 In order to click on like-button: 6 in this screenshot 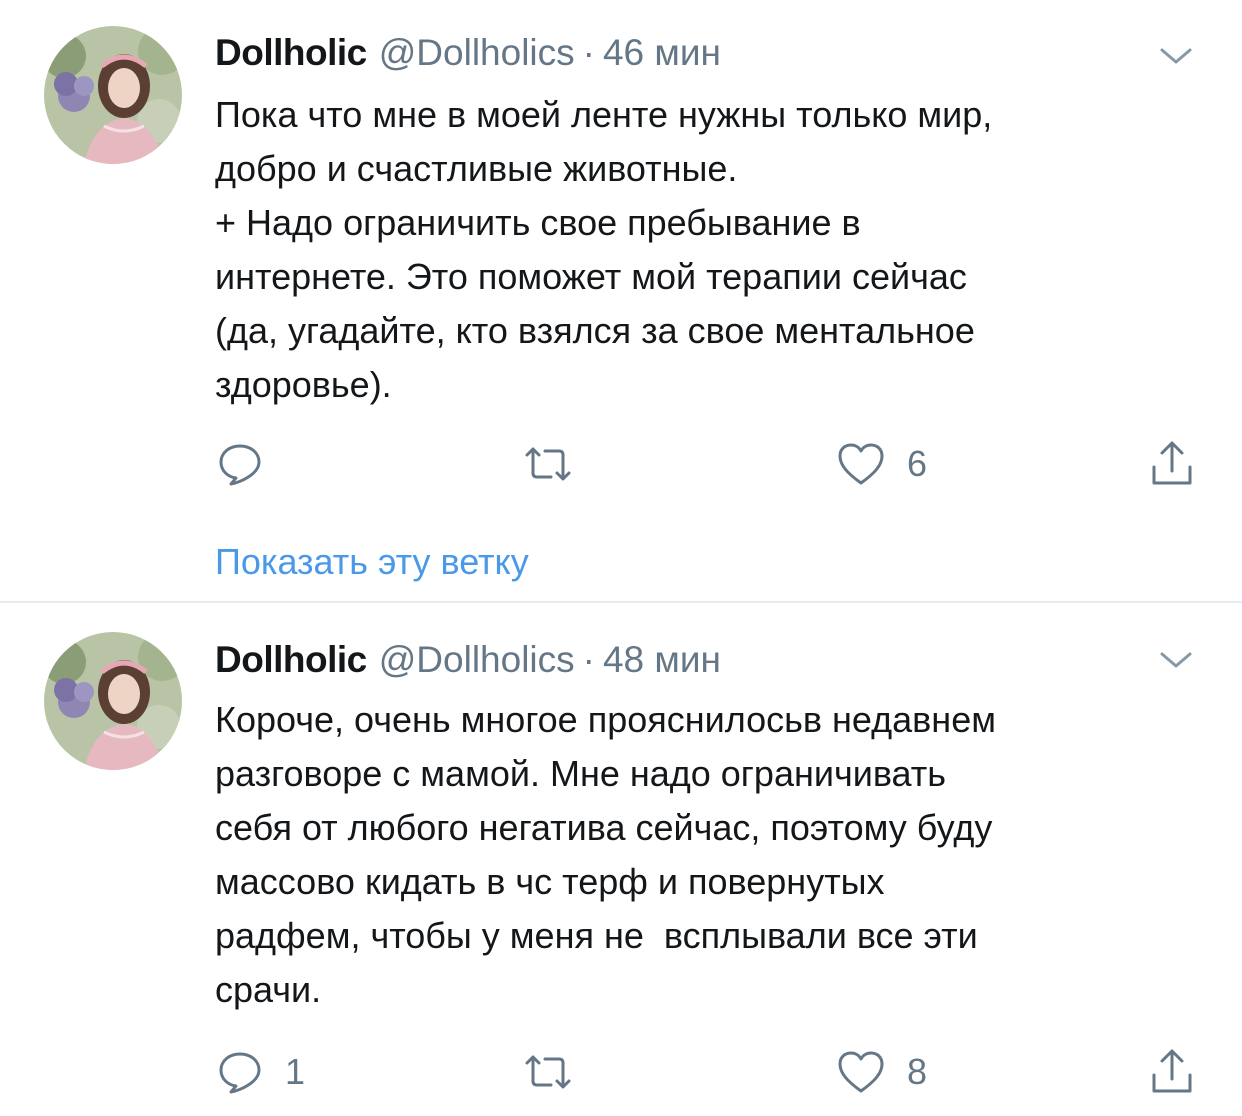, I will do `click(882, 464)`.